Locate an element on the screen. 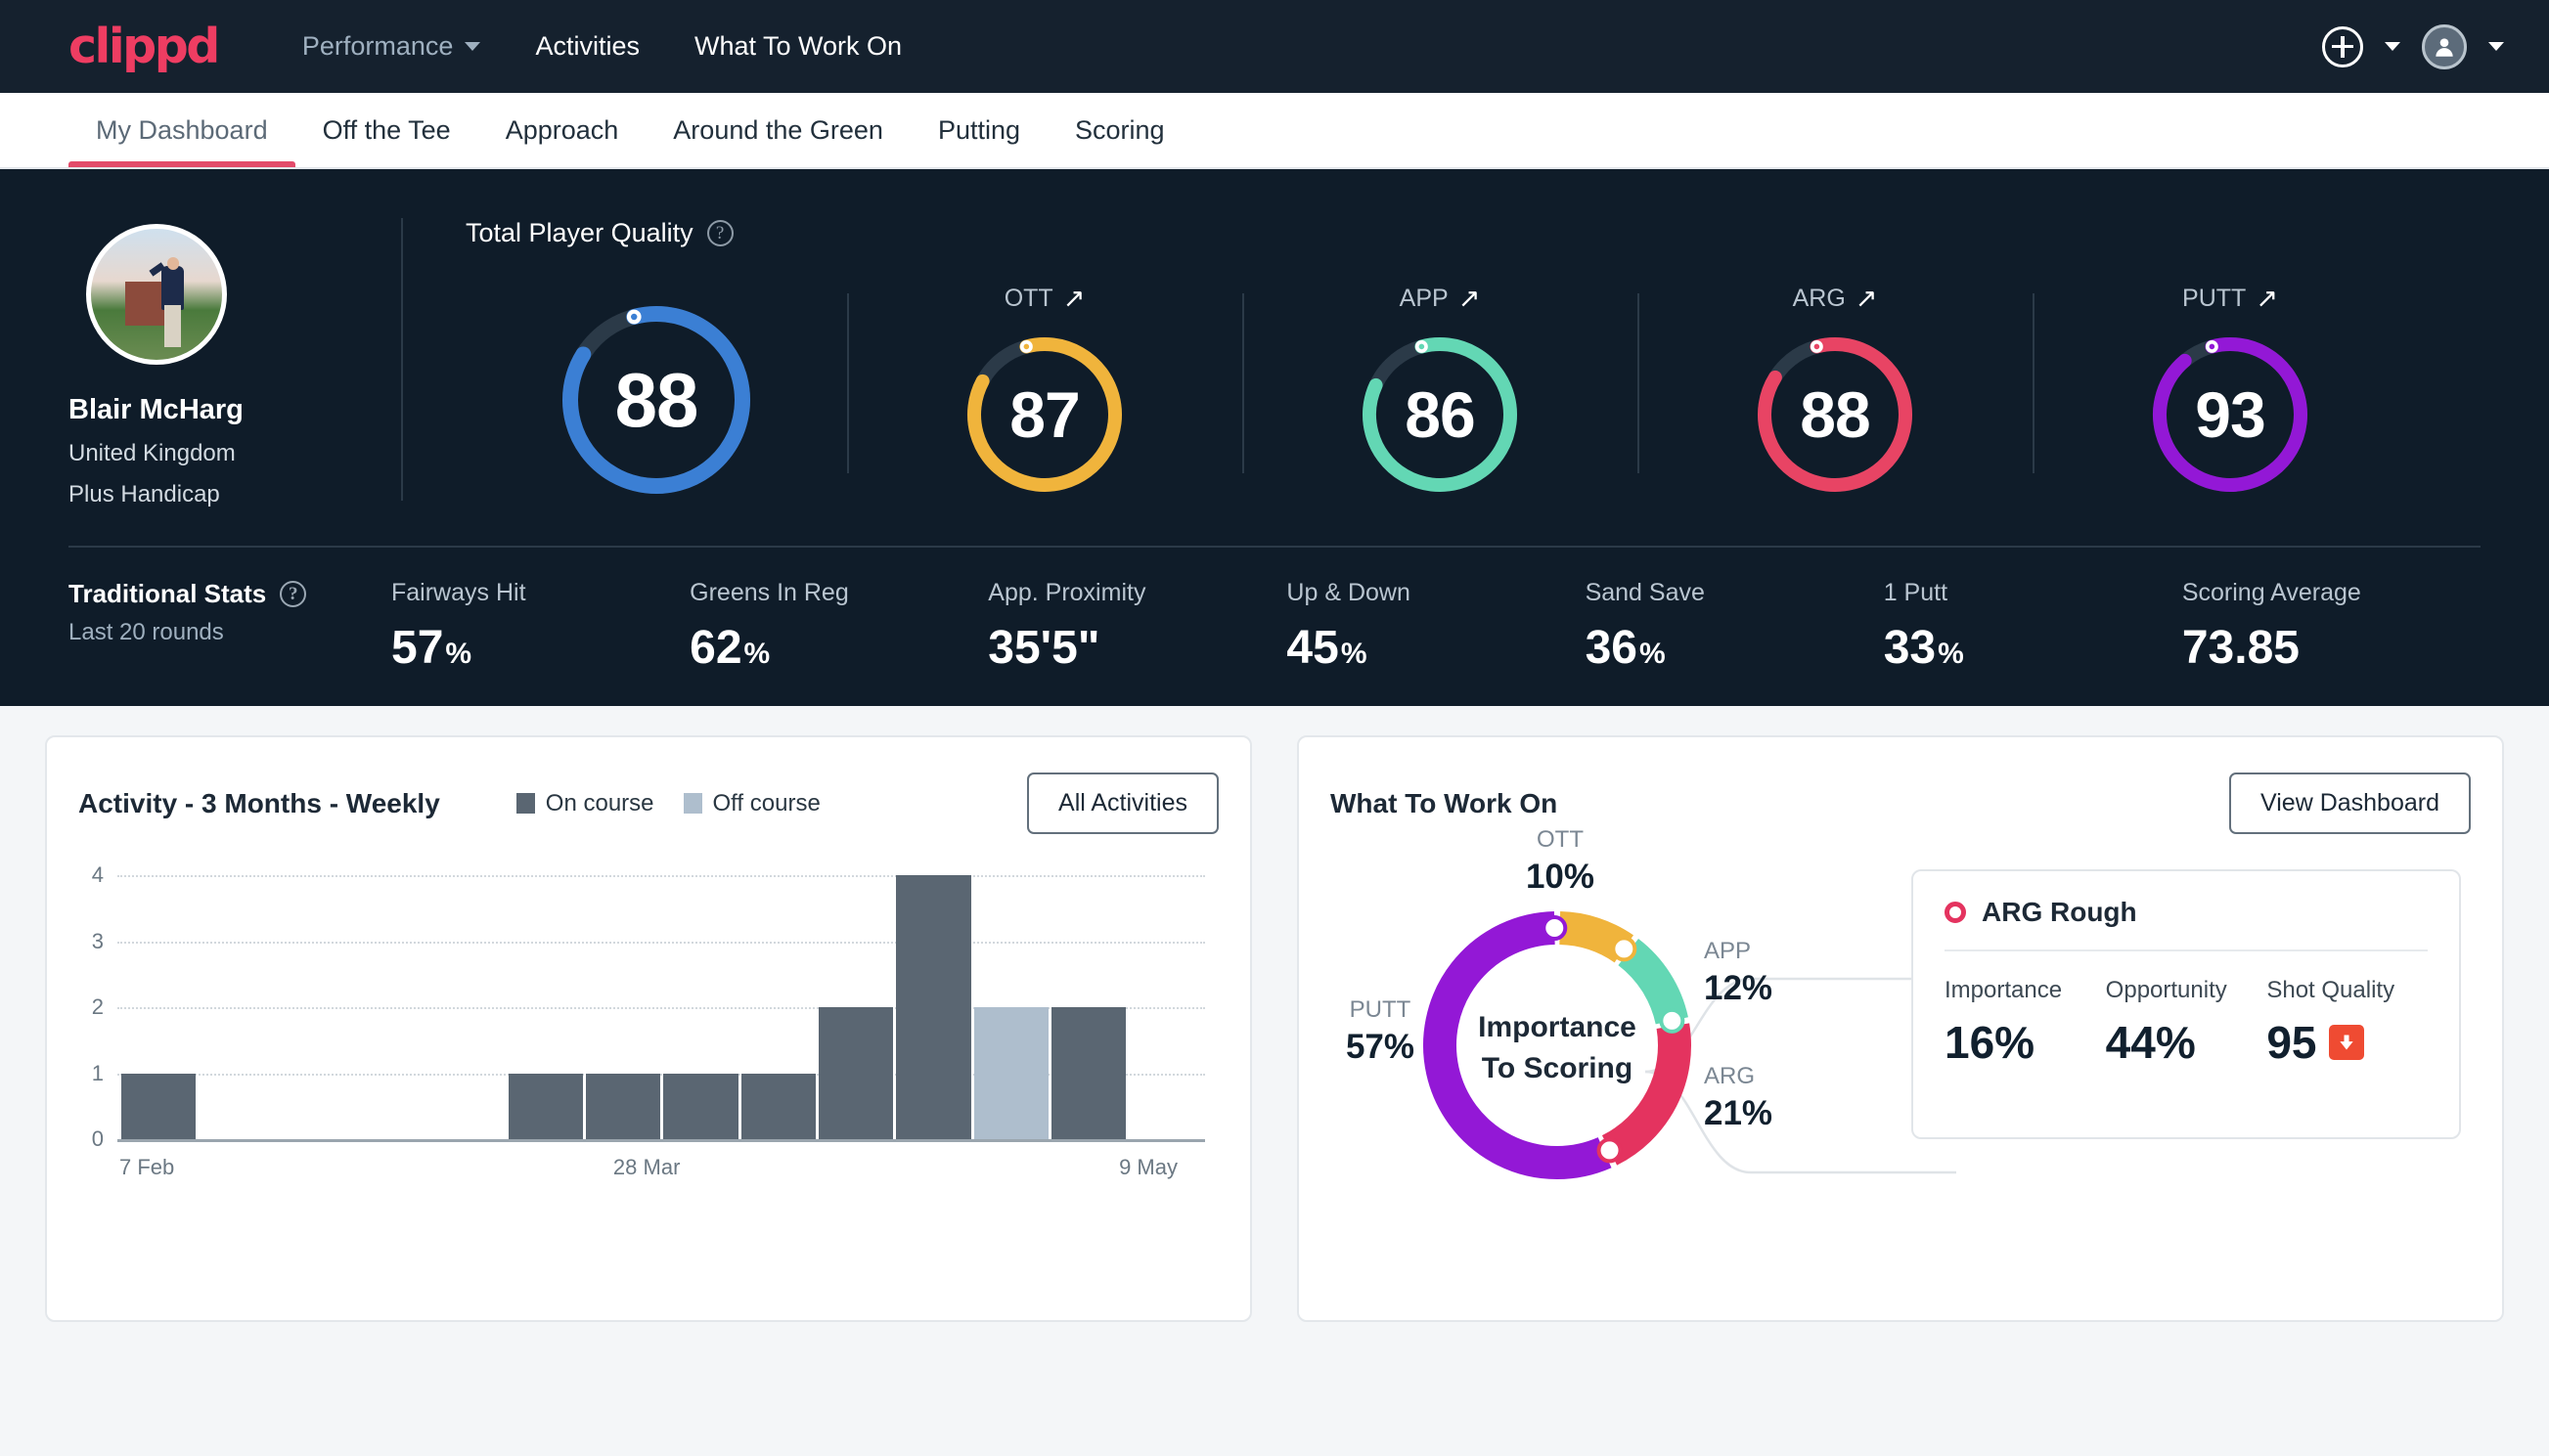  arg-rough-title: ARG Rough is located at coordinates (2059, 912).